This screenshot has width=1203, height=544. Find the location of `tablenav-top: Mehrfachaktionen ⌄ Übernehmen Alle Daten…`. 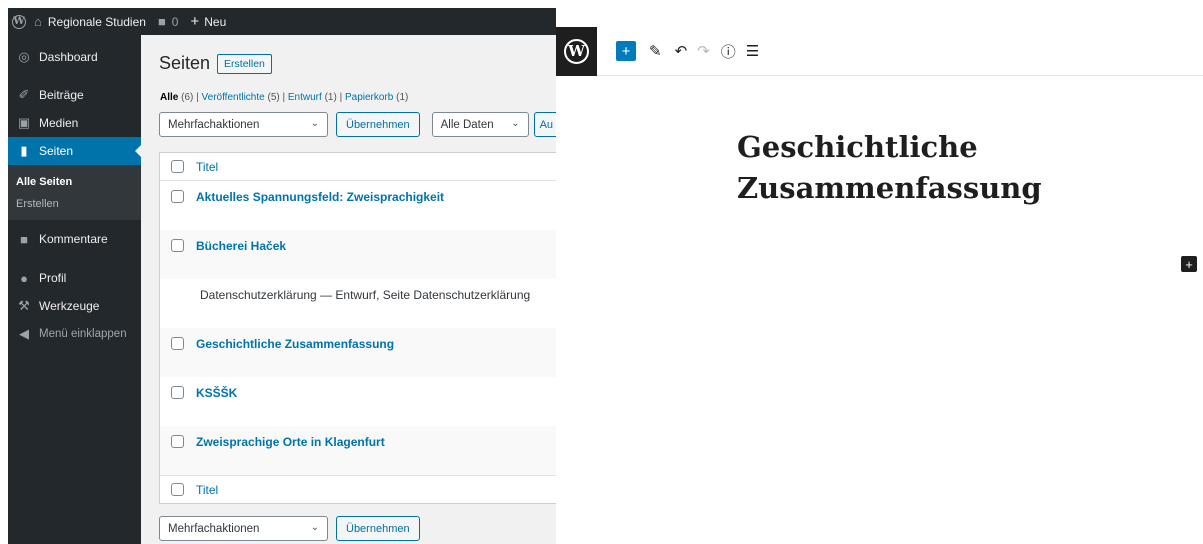

tablenav-top: Mehrfachaktionen ⌄ Übernehmen Alle Daten… is located at coordinates (357, 124).